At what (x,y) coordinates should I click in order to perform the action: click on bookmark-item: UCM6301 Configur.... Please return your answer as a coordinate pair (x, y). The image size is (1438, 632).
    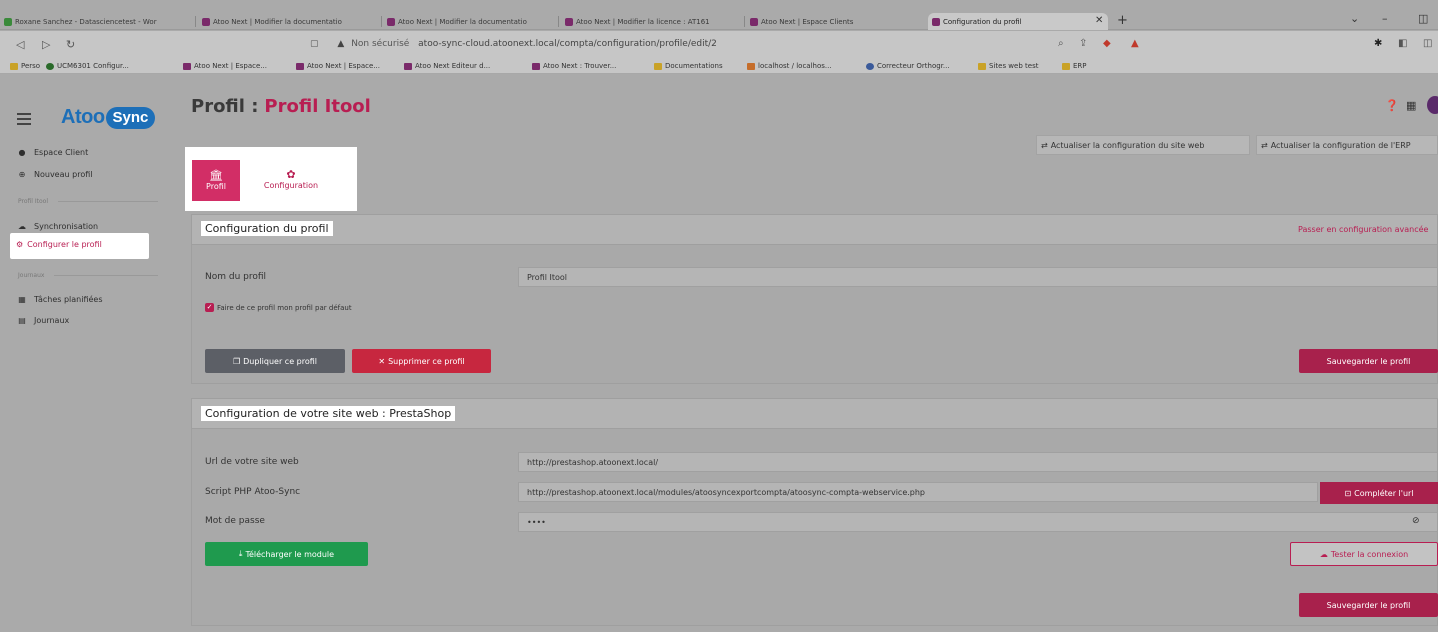
    Looking at the image, I should click on (87, 66).